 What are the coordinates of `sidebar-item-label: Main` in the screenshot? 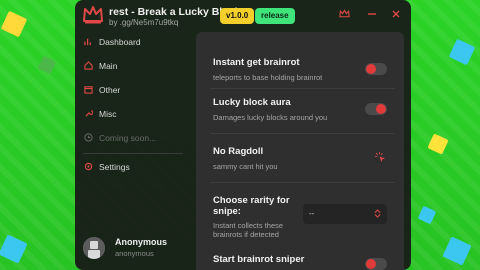 It's located at (108, 66).